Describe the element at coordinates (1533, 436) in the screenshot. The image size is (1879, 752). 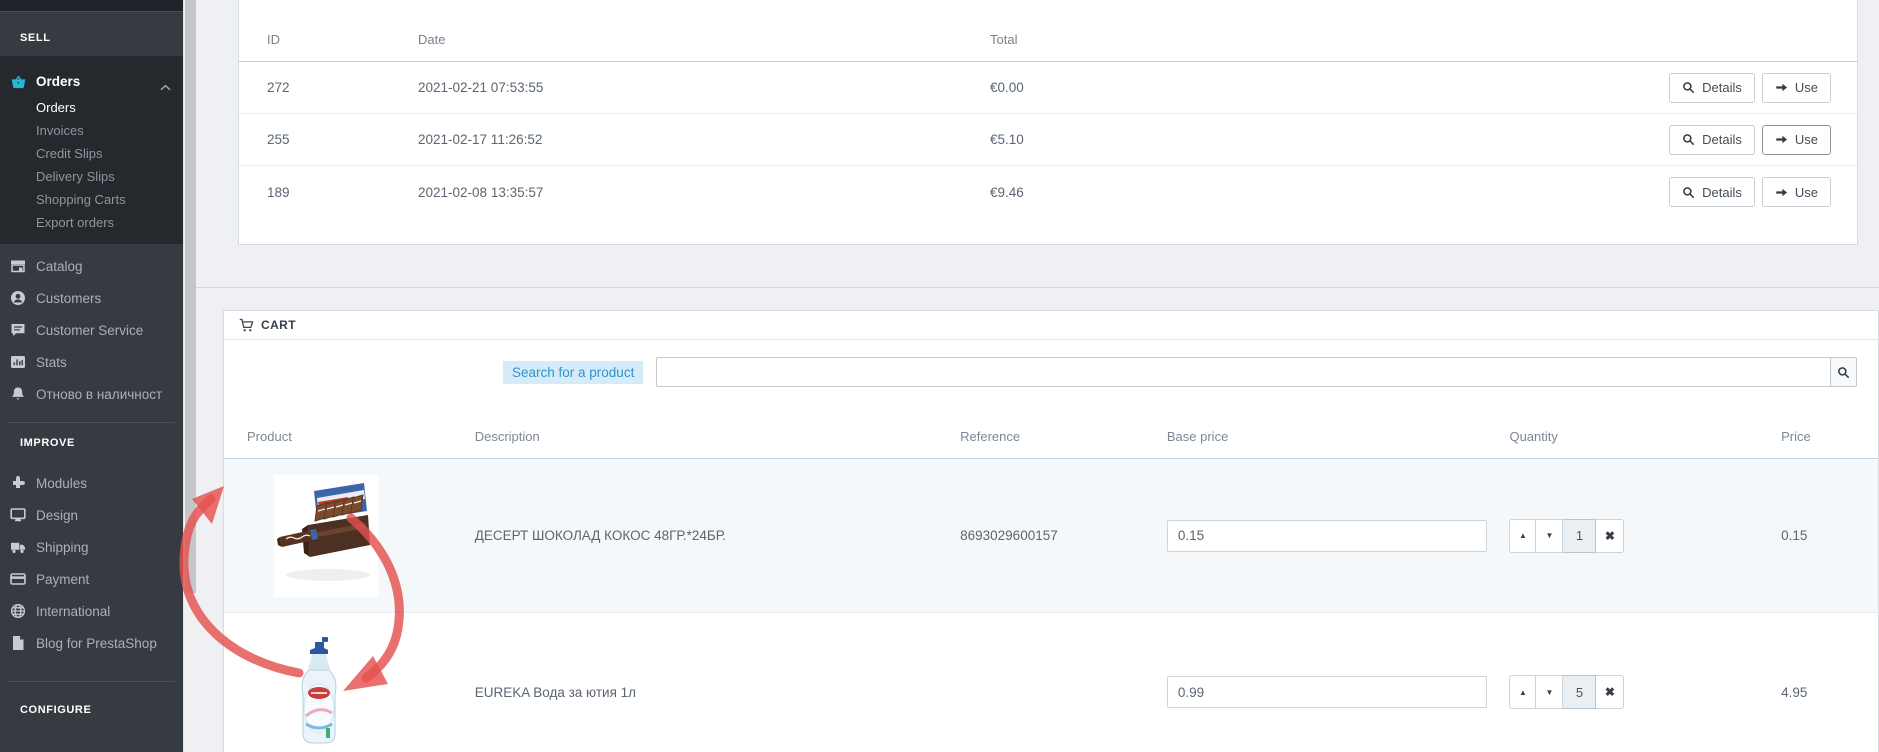
I see `column-header-quantity: Quantity` at that location.